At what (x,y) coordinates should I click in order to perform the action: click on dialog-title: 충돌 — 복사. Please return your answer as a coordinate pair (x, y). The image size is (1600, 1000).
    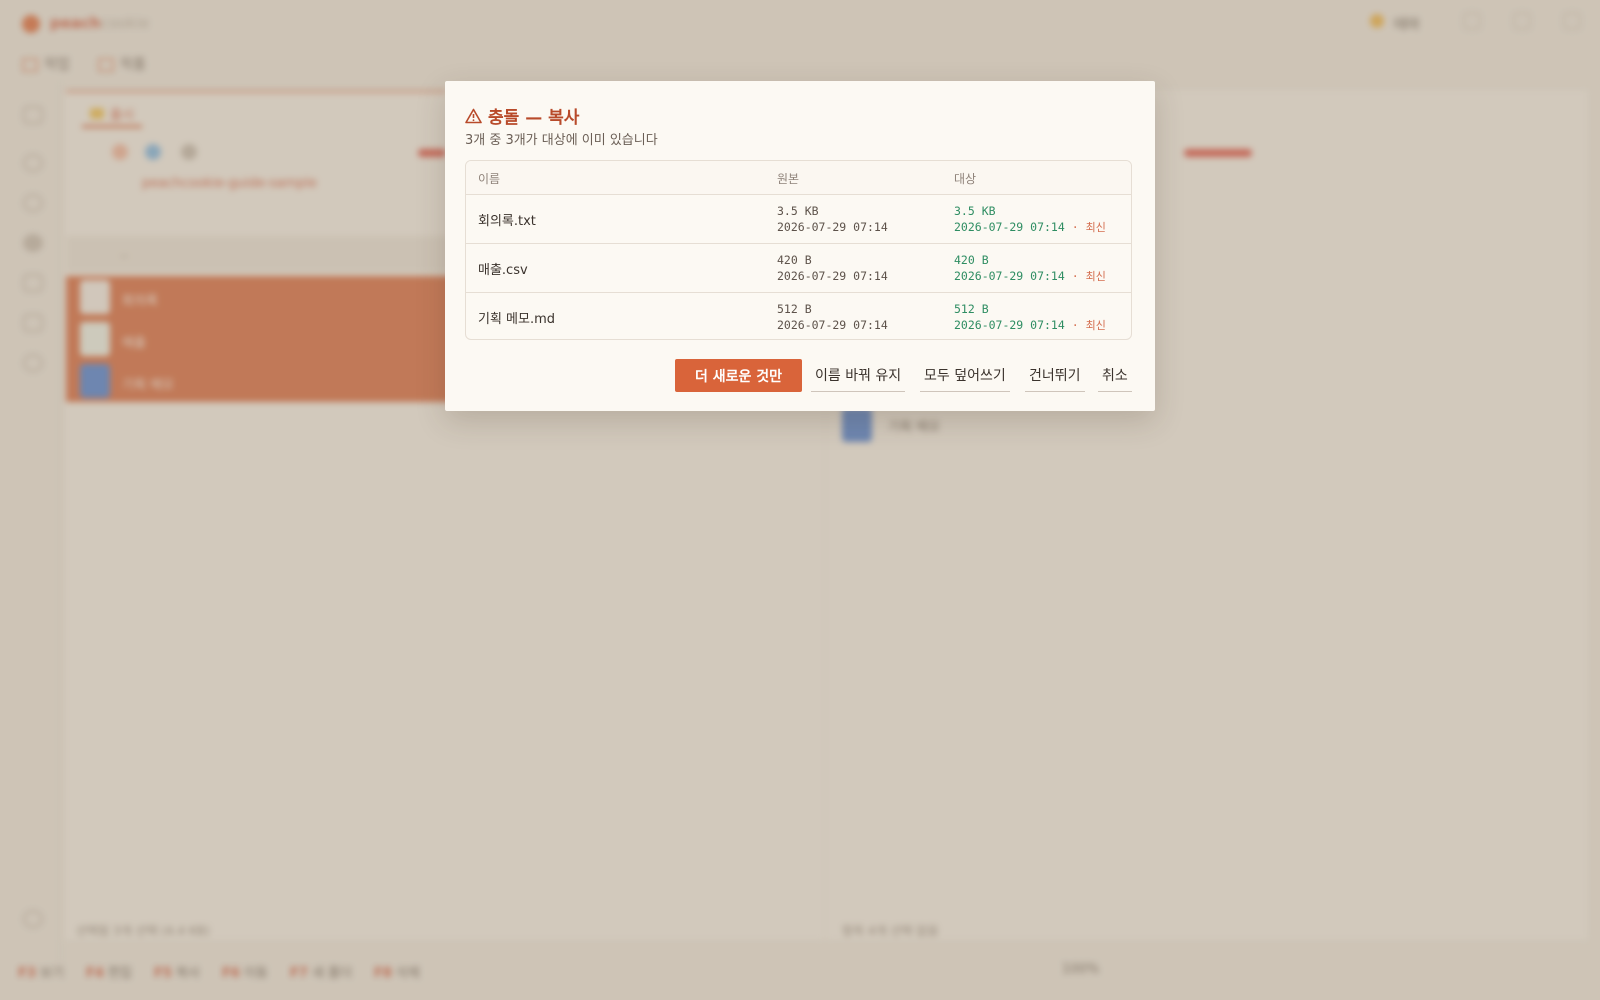
    Looking at the image, I should click on (522, 115).